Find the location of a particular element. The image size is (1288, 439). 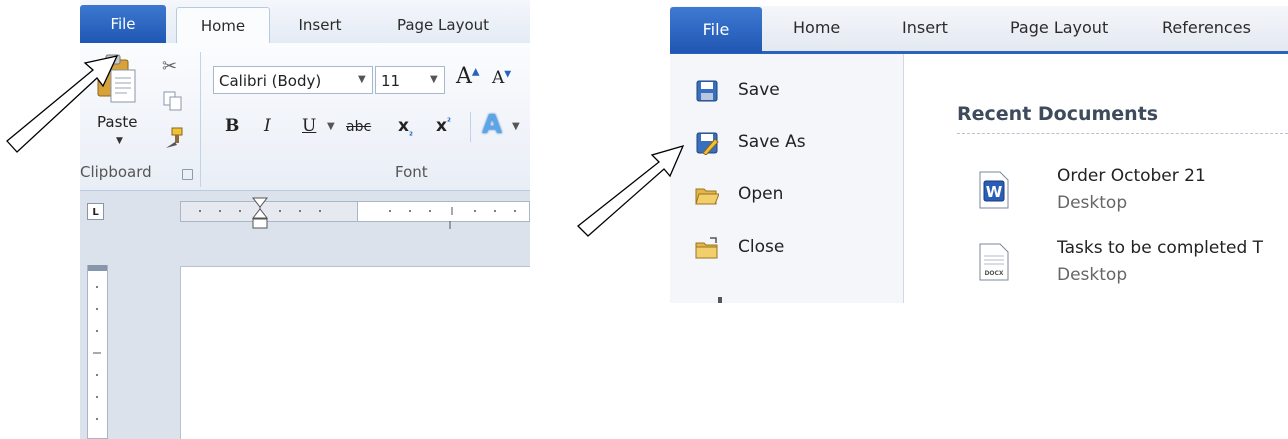

ruler-ticks is located at coordinates (357, 218).